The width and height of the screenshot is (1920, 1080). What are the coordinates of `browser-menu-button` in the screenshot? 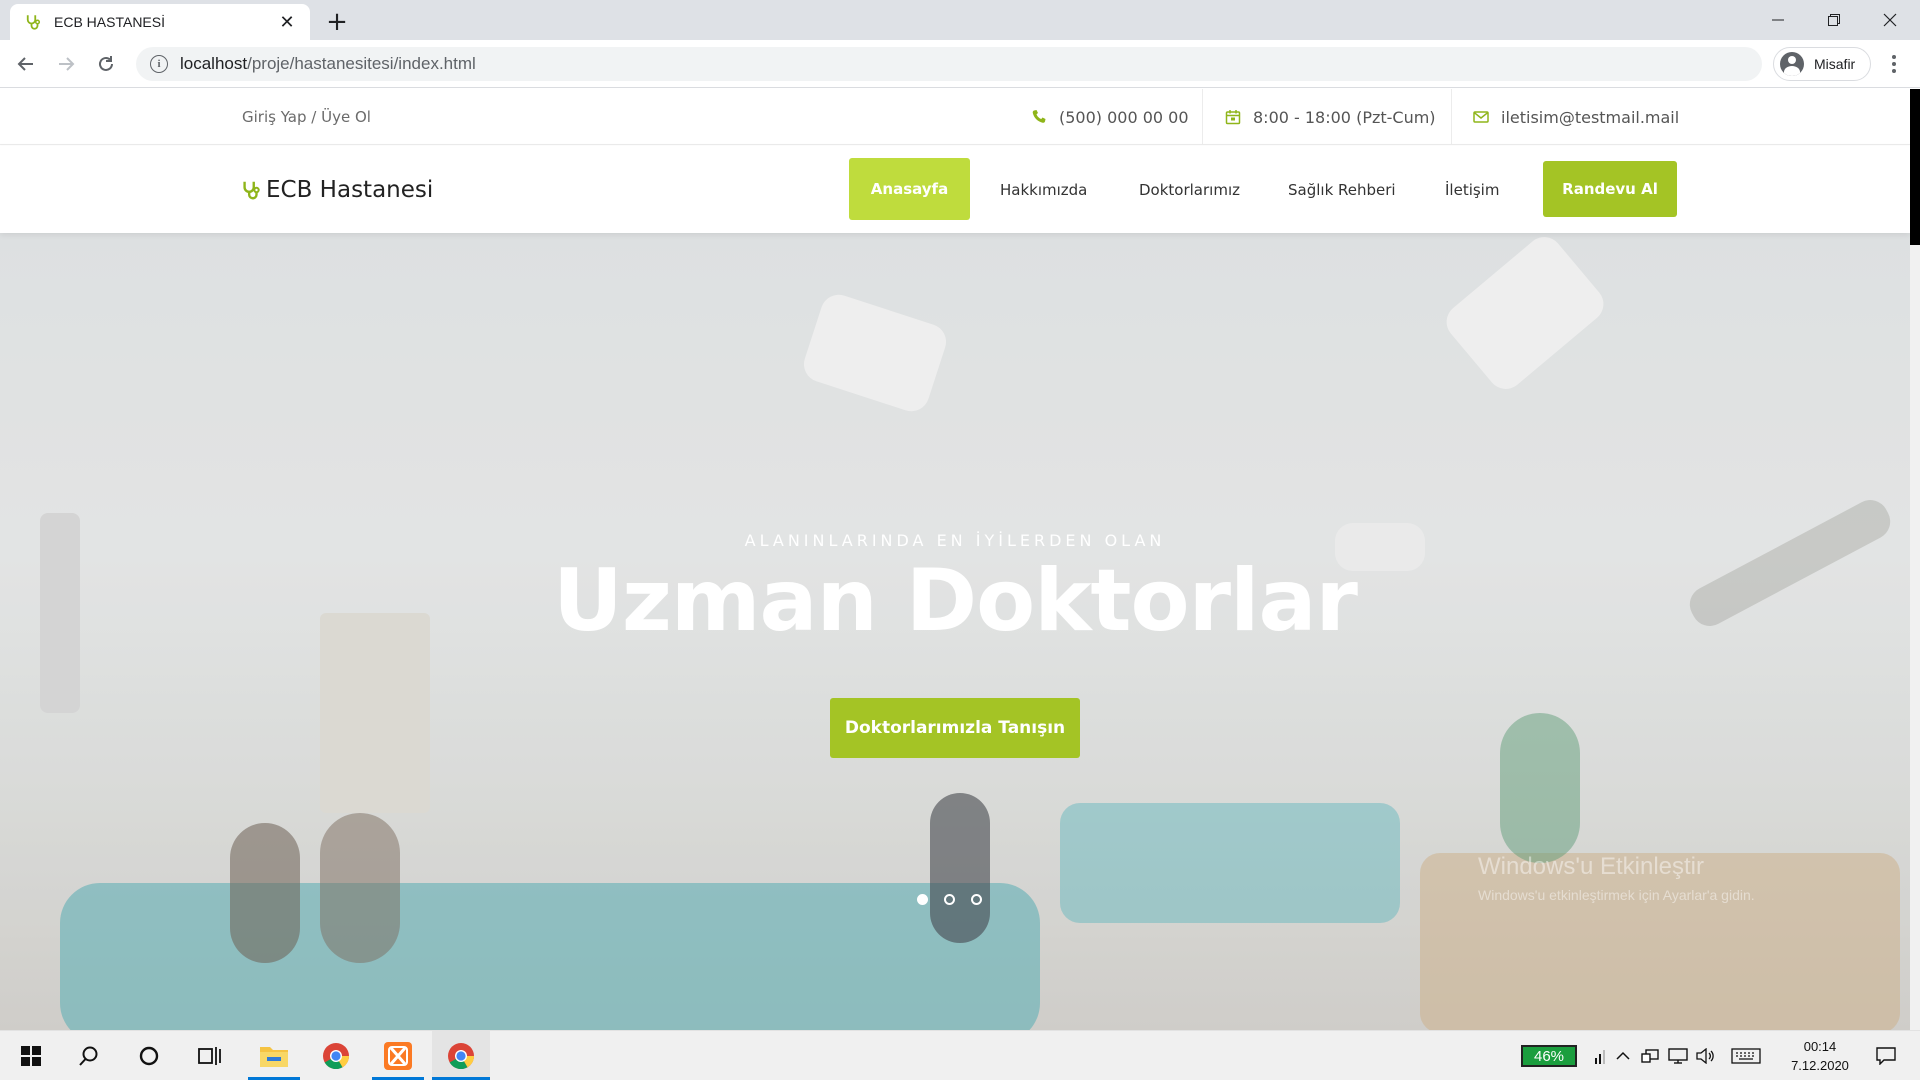 It's located at (1894, 64).